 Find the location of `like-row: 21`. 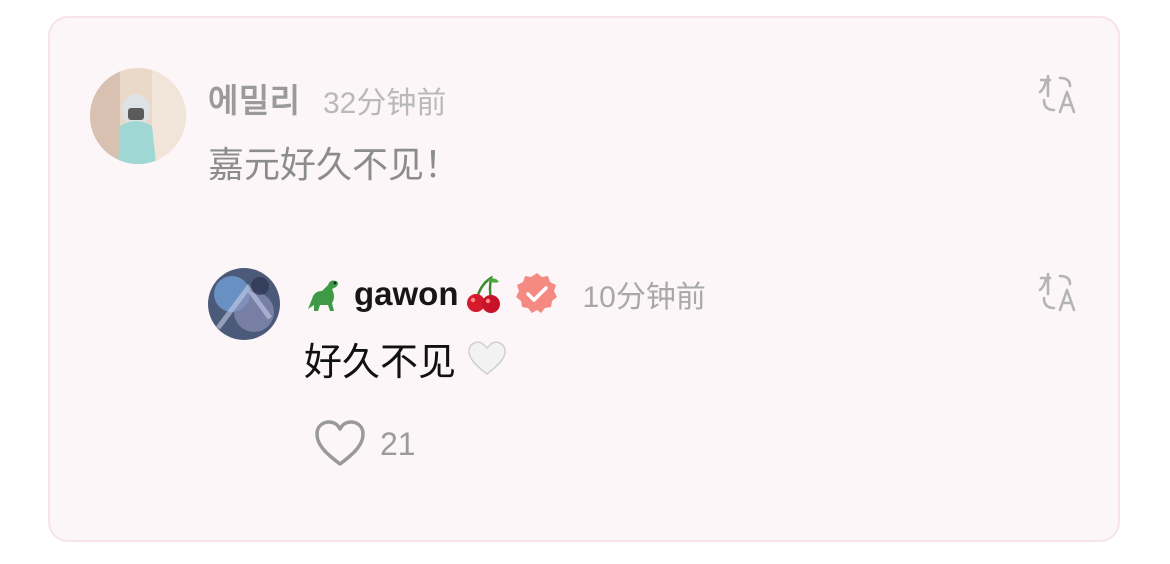

like-row: 21 is located at coordinates (364, 444).